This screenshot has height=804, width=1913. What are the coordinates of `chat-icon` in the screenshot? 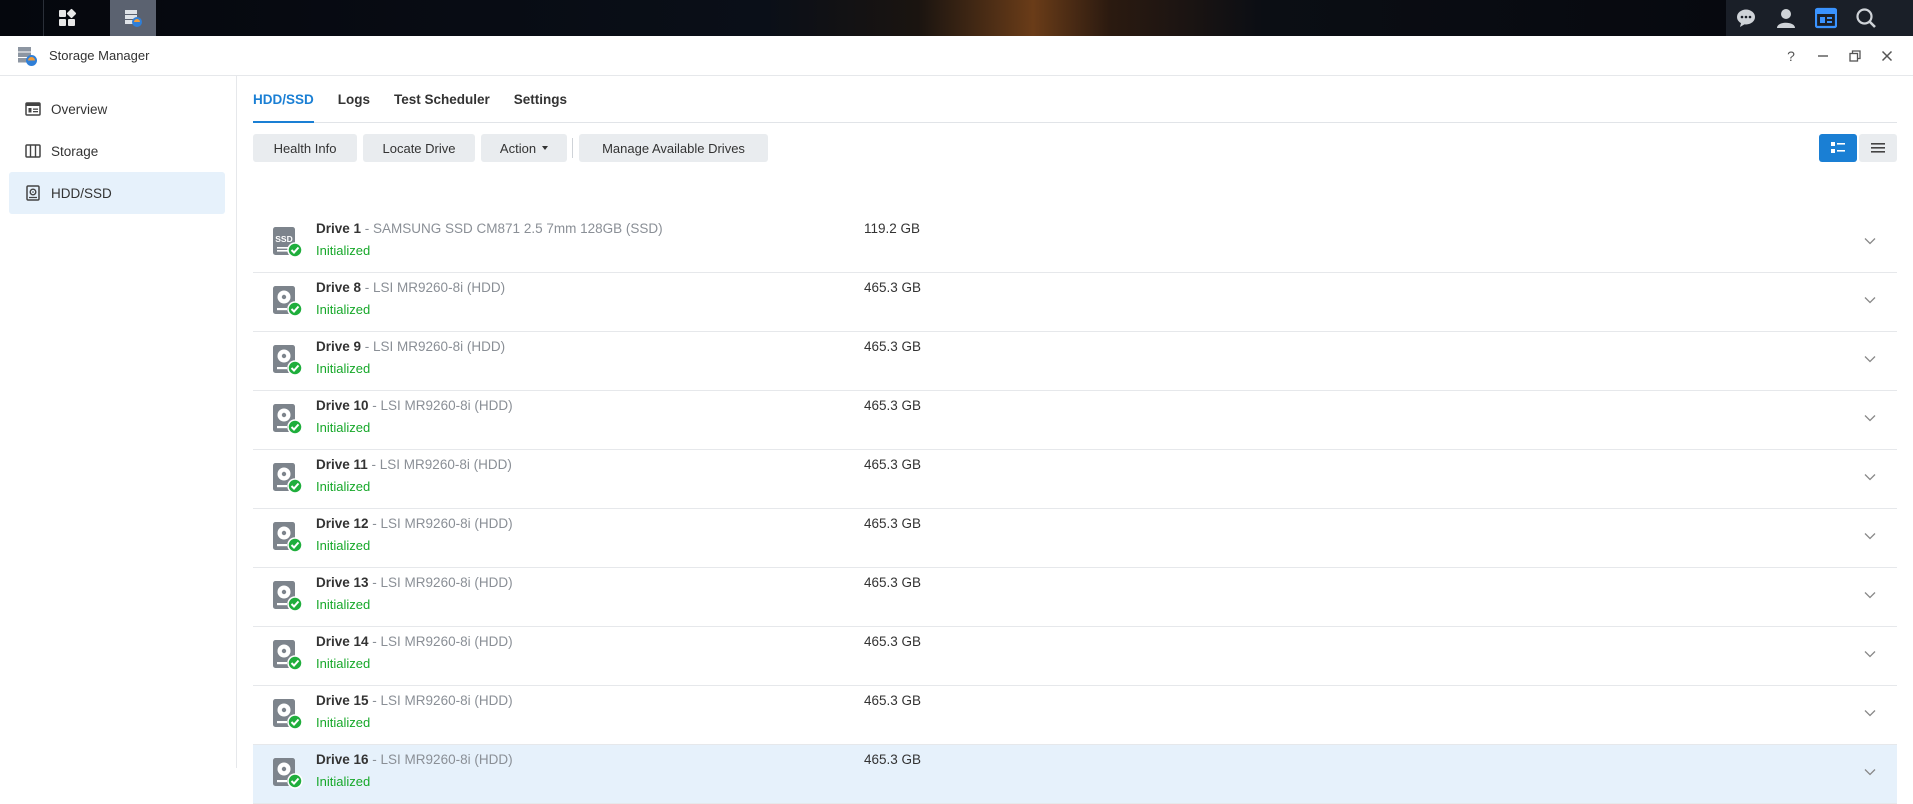 It's located at (1746, 18).